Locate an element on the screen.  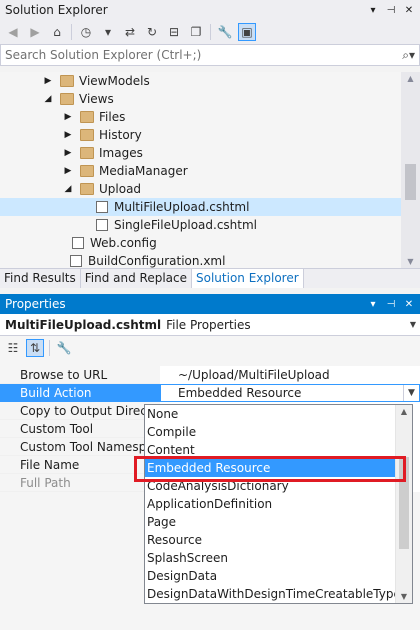
solution-explorer-title: Solution Explorer is located at coordinates (56, 10).